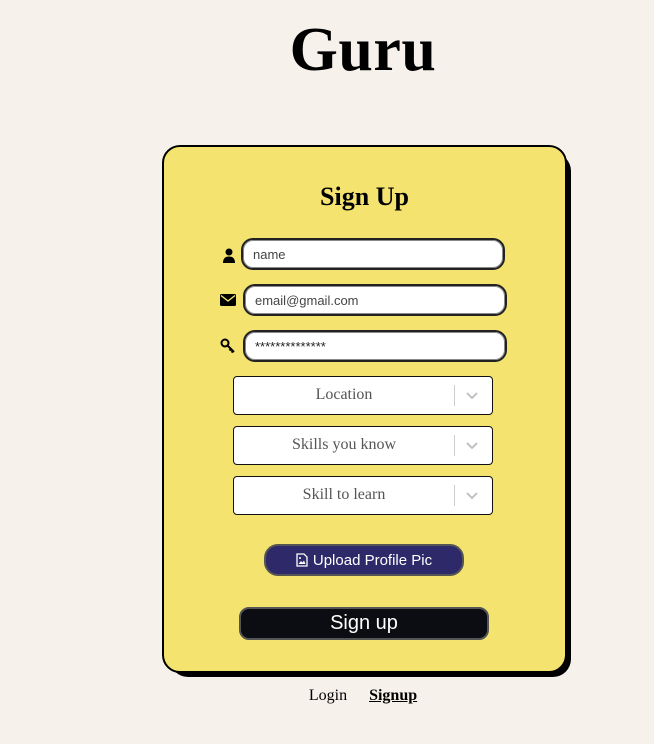  I want to click on user-icon, so click(229, 255).